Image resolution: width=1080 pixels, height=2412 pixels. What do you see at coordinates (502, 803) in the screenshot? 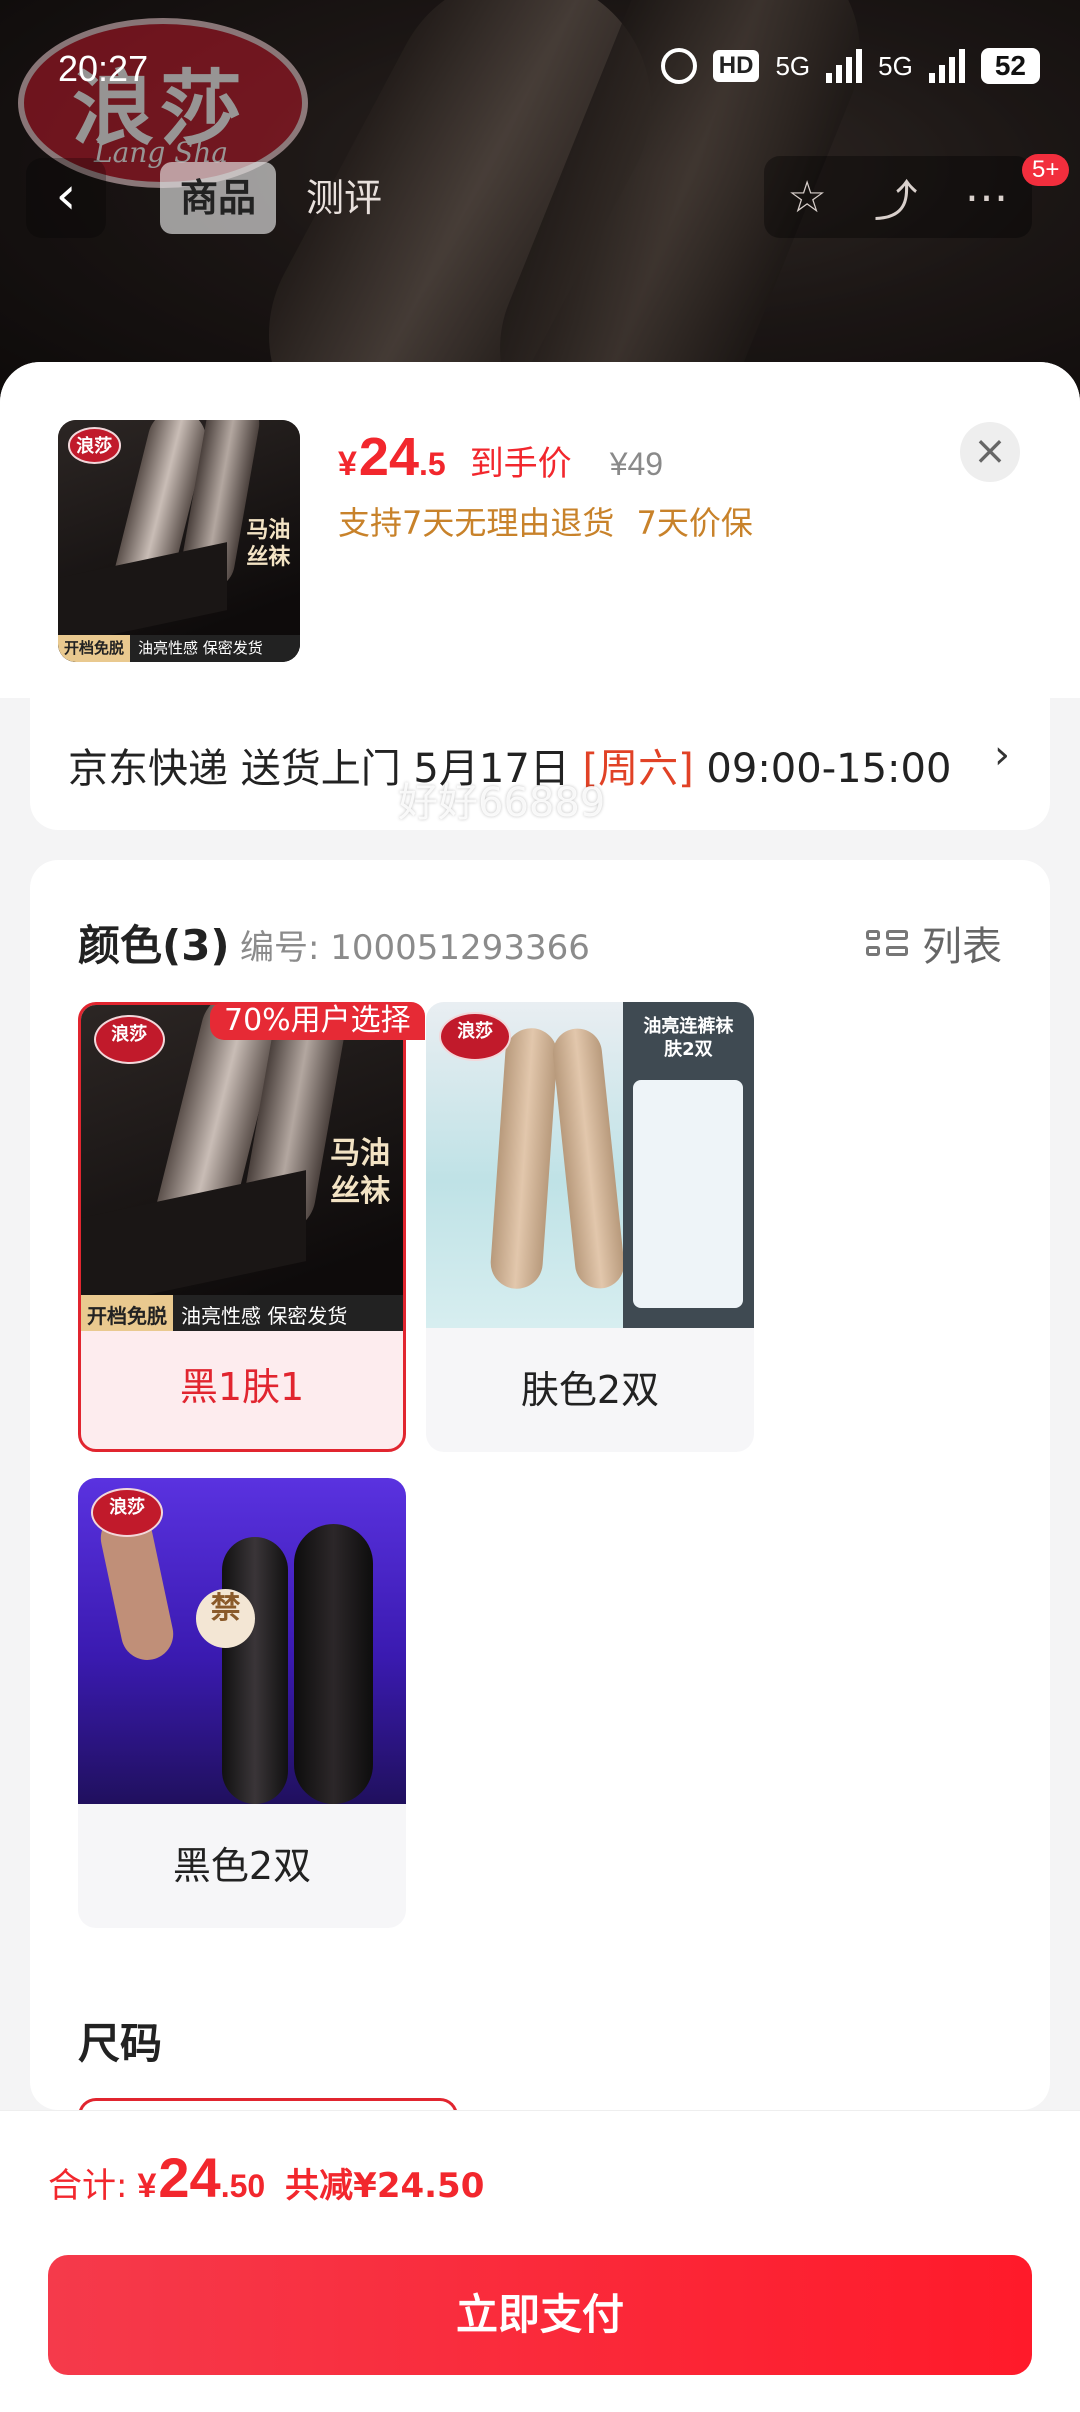
I see `watermark: 好好66889` at bounding box center [502, 803].